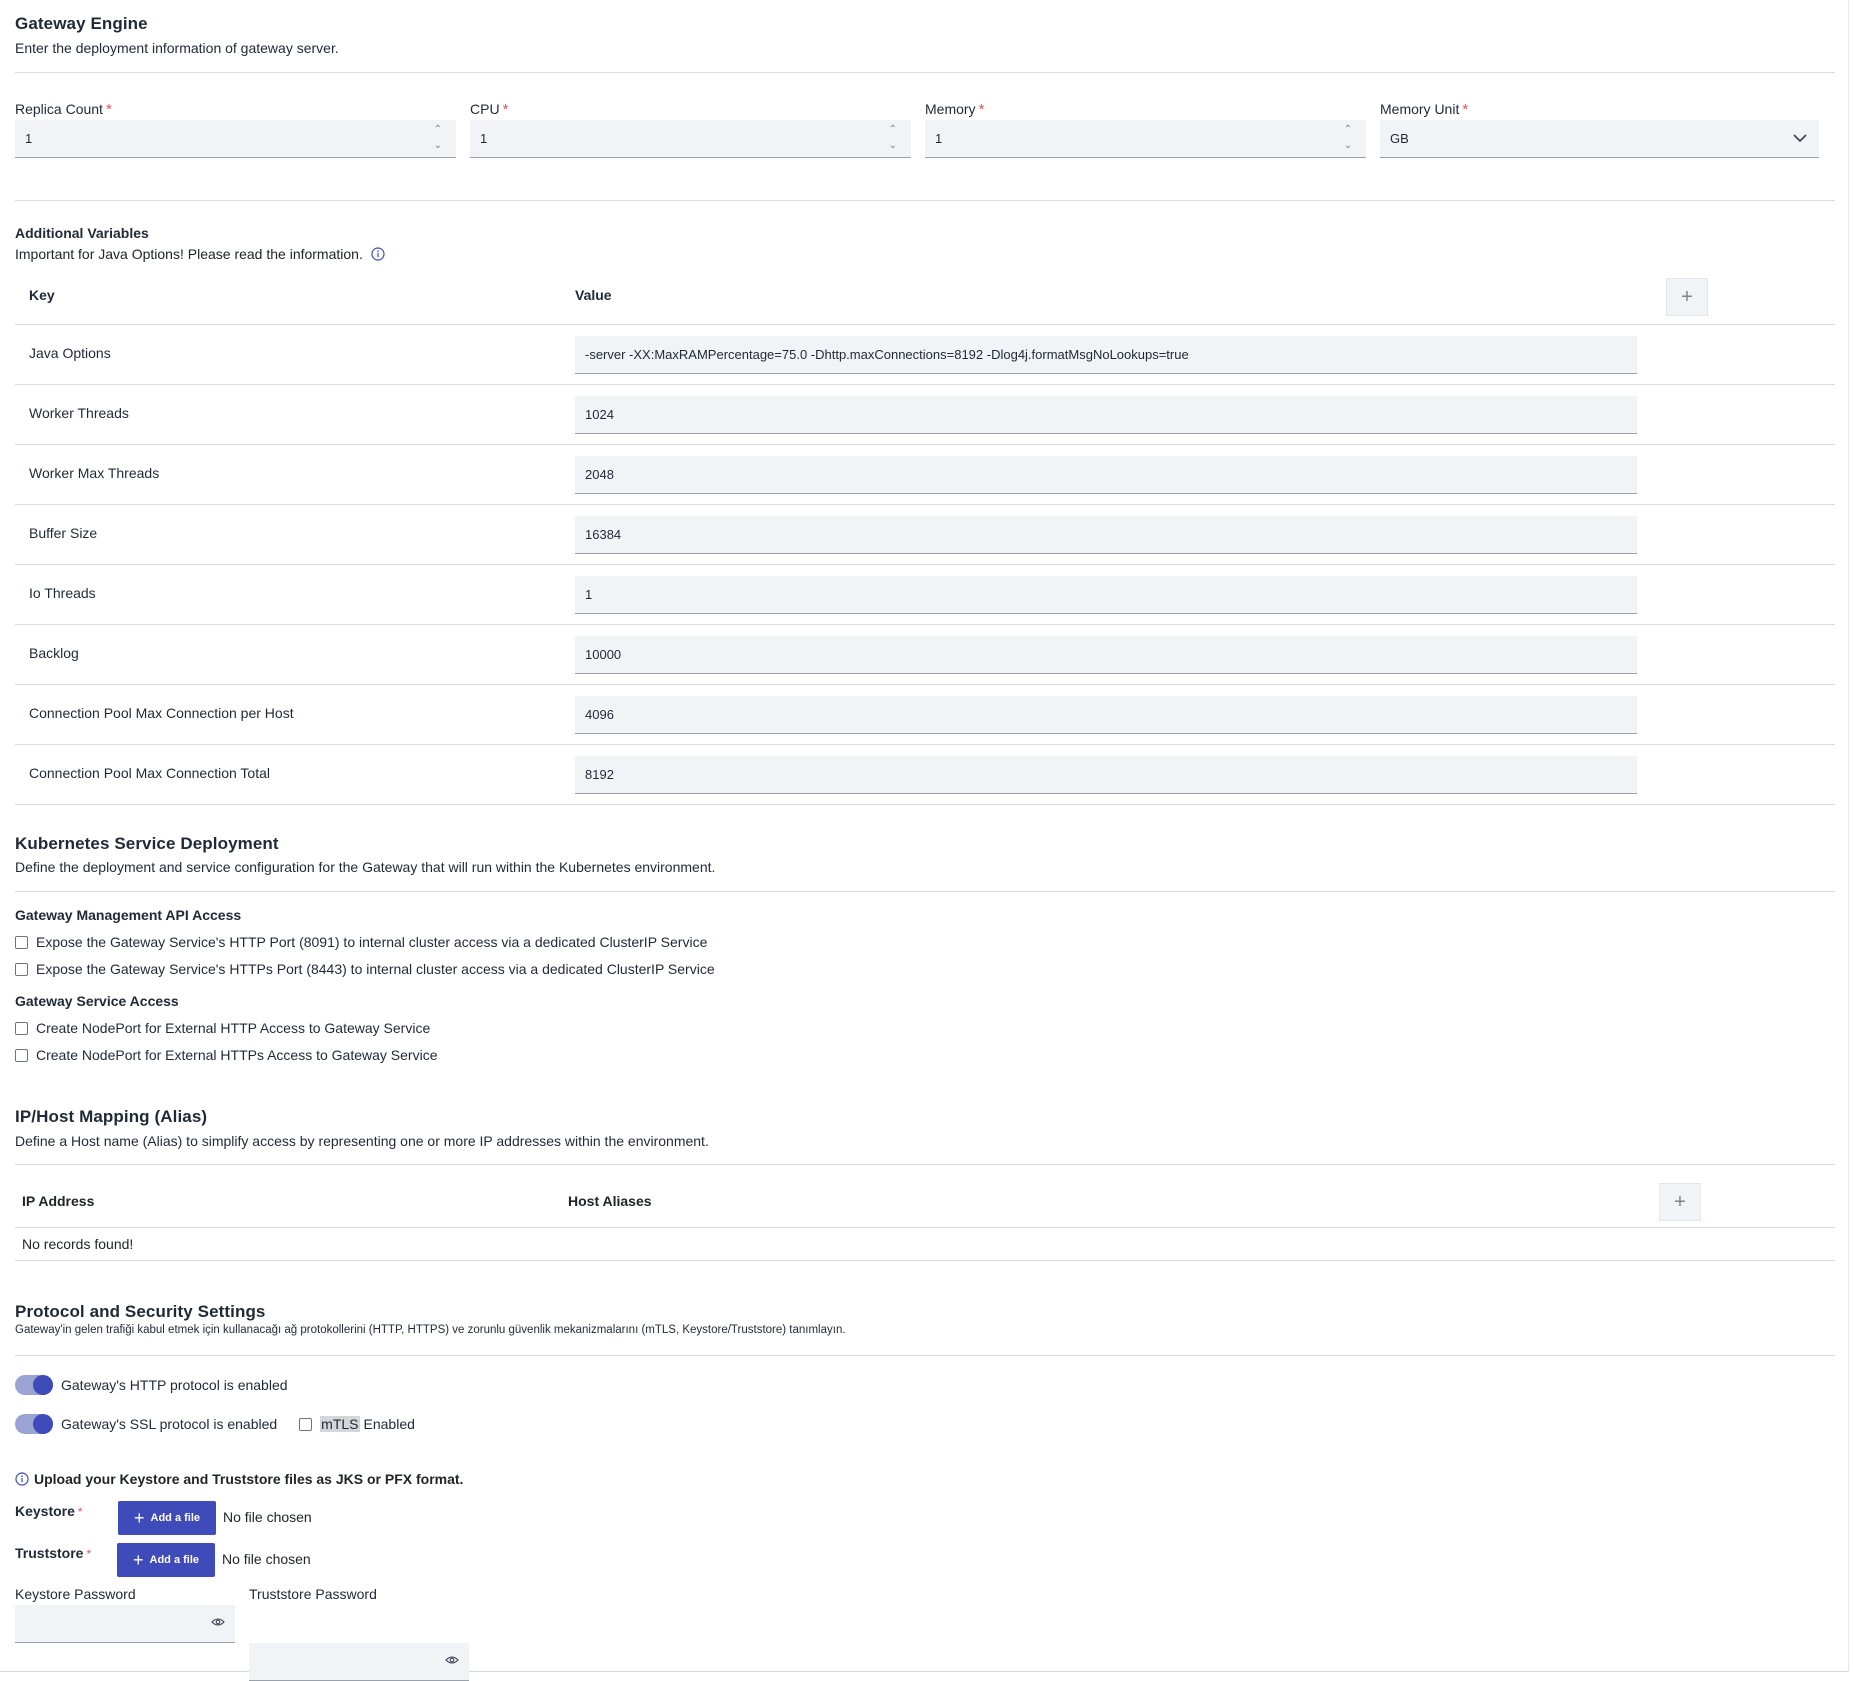 This screenshot has width=1855, height=1681. What do you see at coordinates (94, 473) in the screenshot?
I see `variable-key: Worker Max Threads` at bounding box center [94, 473].